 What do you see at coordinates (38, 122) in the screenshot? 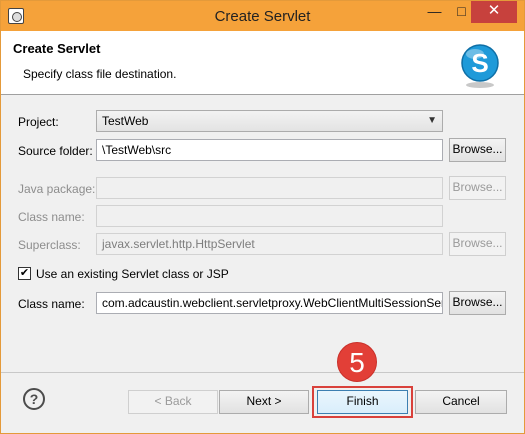
I see `project-label: Project:` at bounding box center [38, 122].